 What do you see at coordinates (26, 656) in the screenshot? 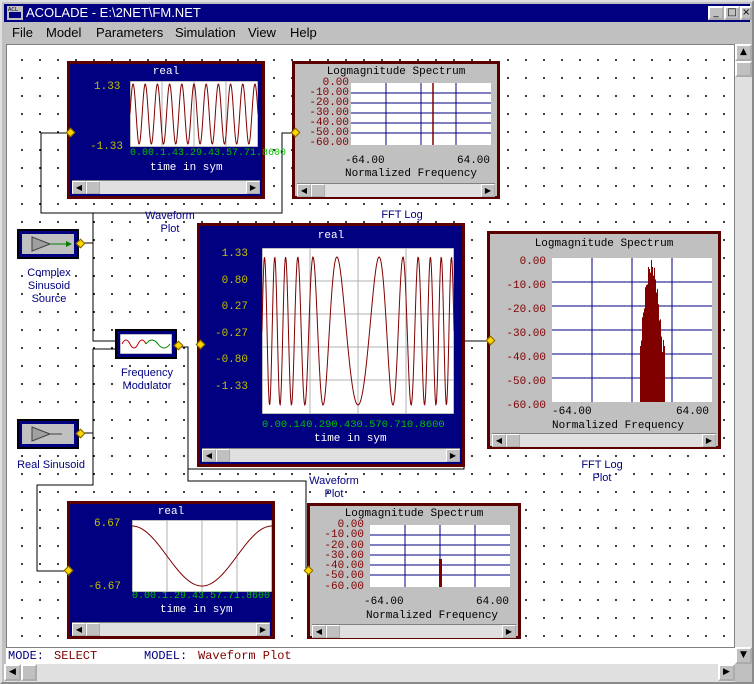
I see `mode-label: MODE:` at bounding box center [26, 656].